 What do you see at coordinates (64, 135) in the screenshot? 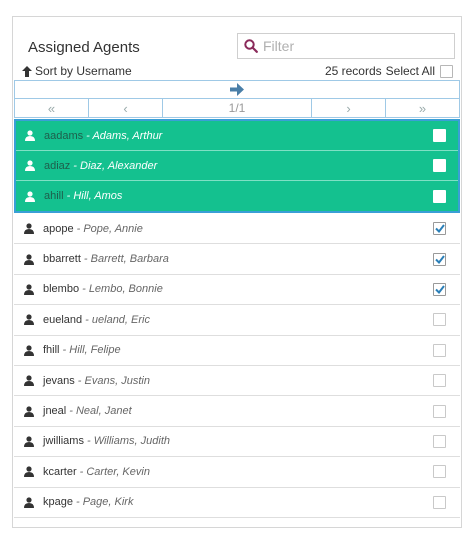
I see `agent-username: aadams` at bounding box center [64, 135].